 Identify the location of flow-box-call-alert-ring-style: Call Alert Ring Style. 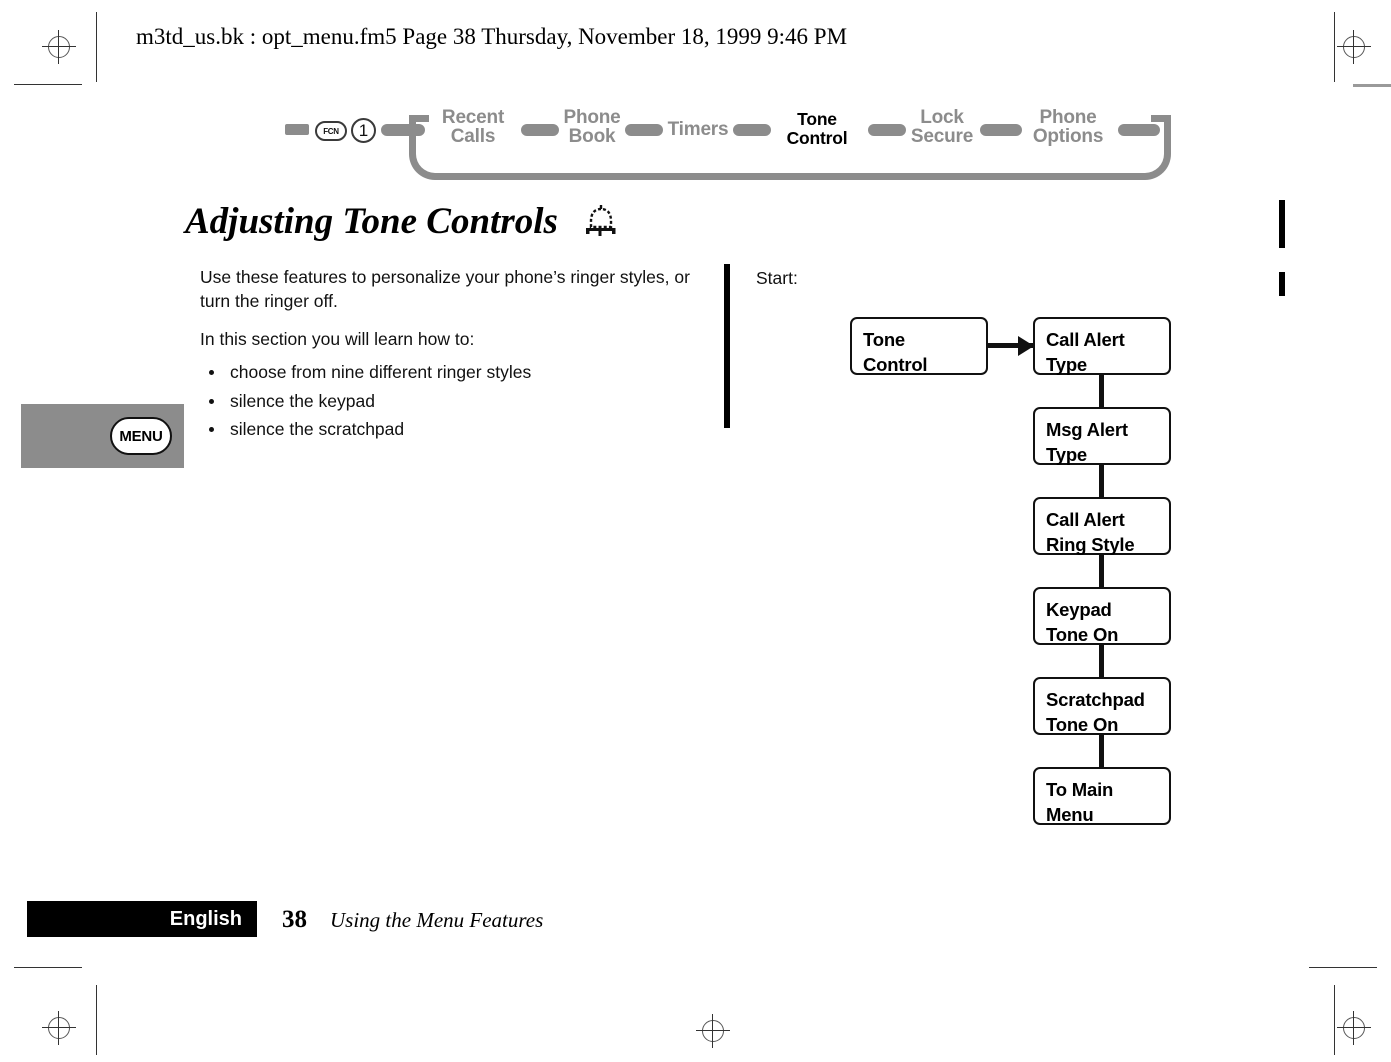
(1102, 526).